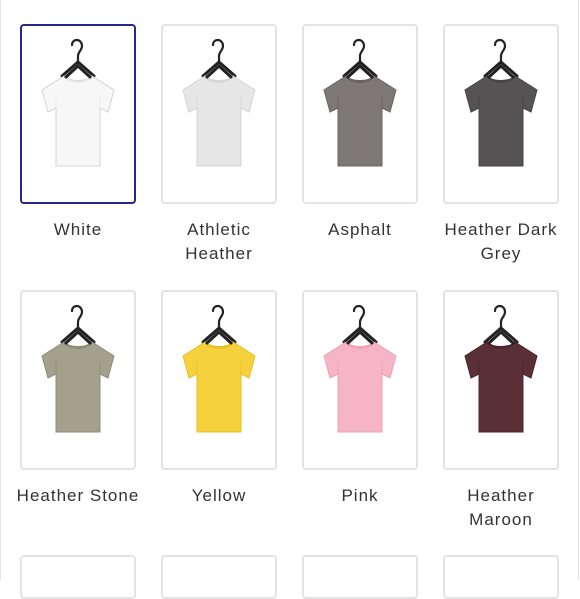  I want to click on swatch-label: Heather Stone, so click(78, 495).